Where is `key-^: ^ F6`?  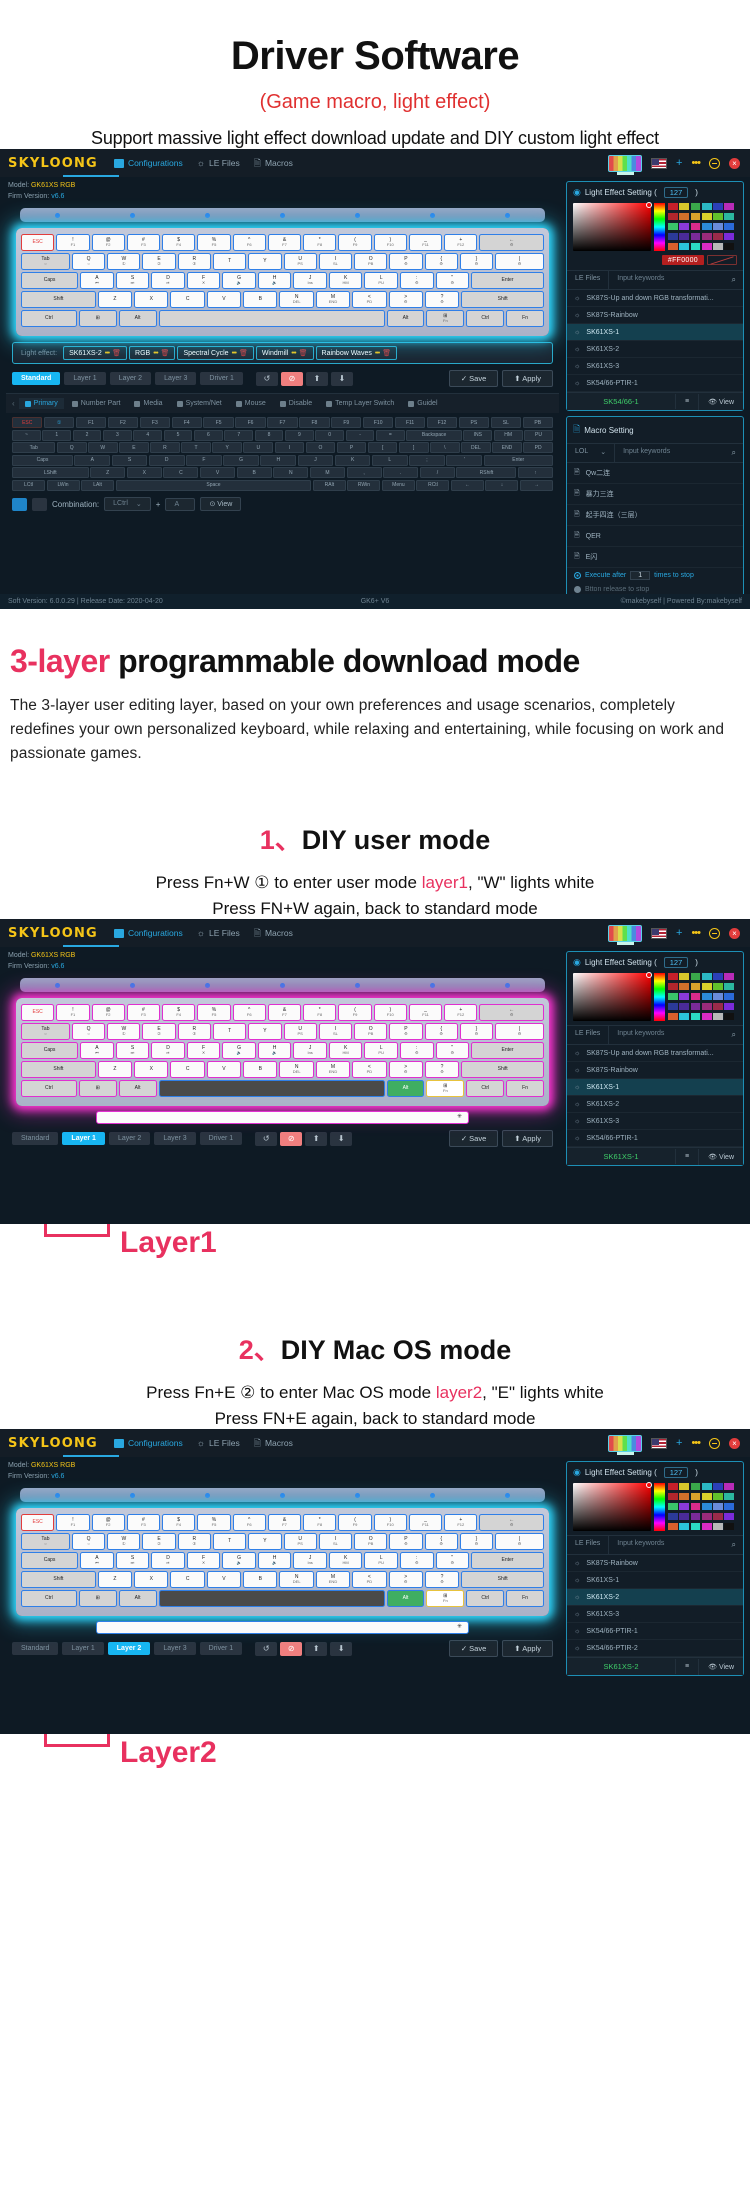 key-^: ^ F6 is located at coordinates (249, 1013).